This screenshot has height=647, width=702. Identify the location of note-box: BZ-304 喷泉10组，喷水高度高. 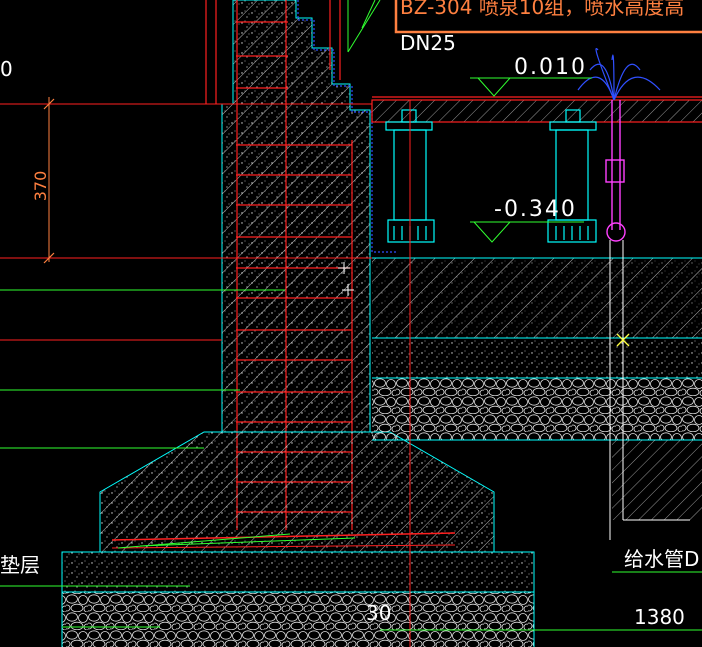
(548, 17).